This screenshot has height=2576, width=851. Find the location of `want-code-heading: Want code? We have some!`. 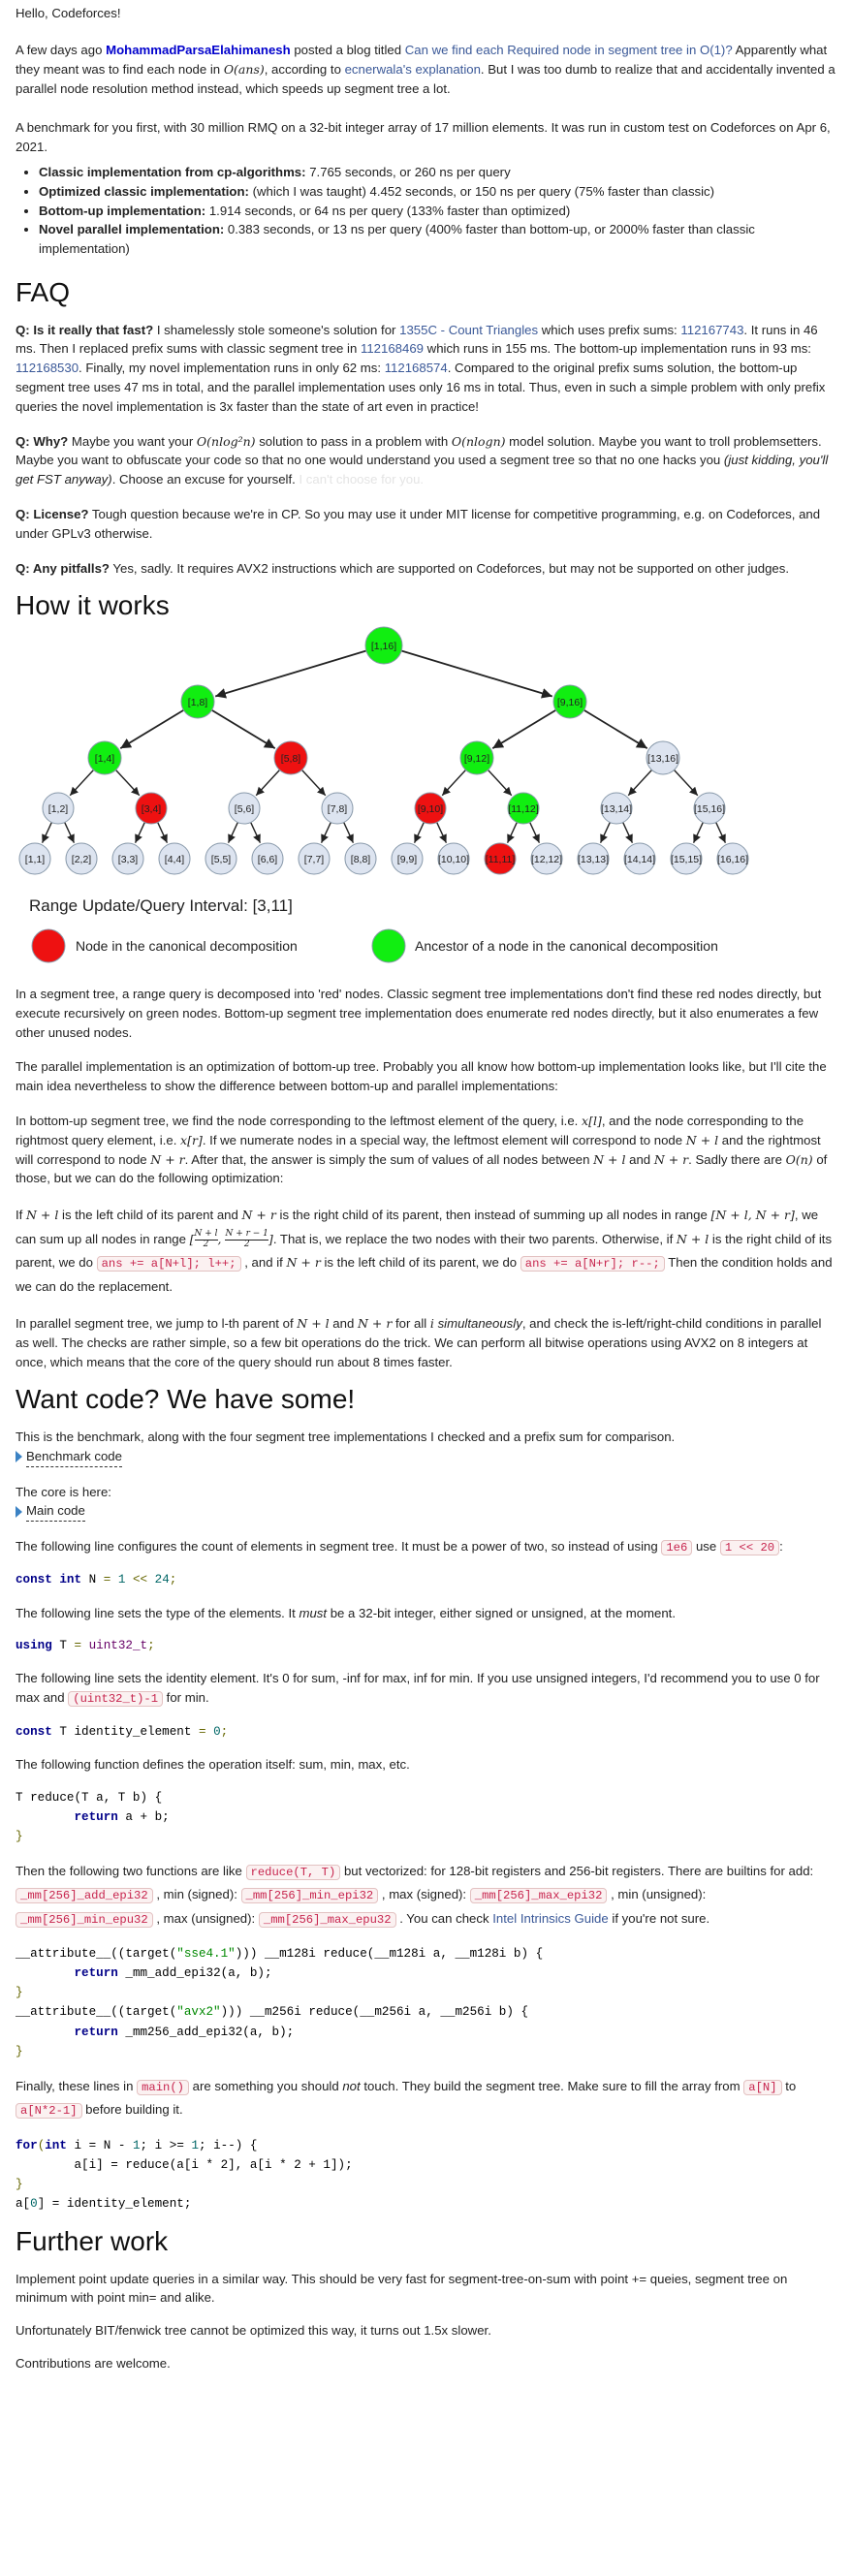

want-code-heading: Want code? We have some! is located at coordinates (186, 1399).